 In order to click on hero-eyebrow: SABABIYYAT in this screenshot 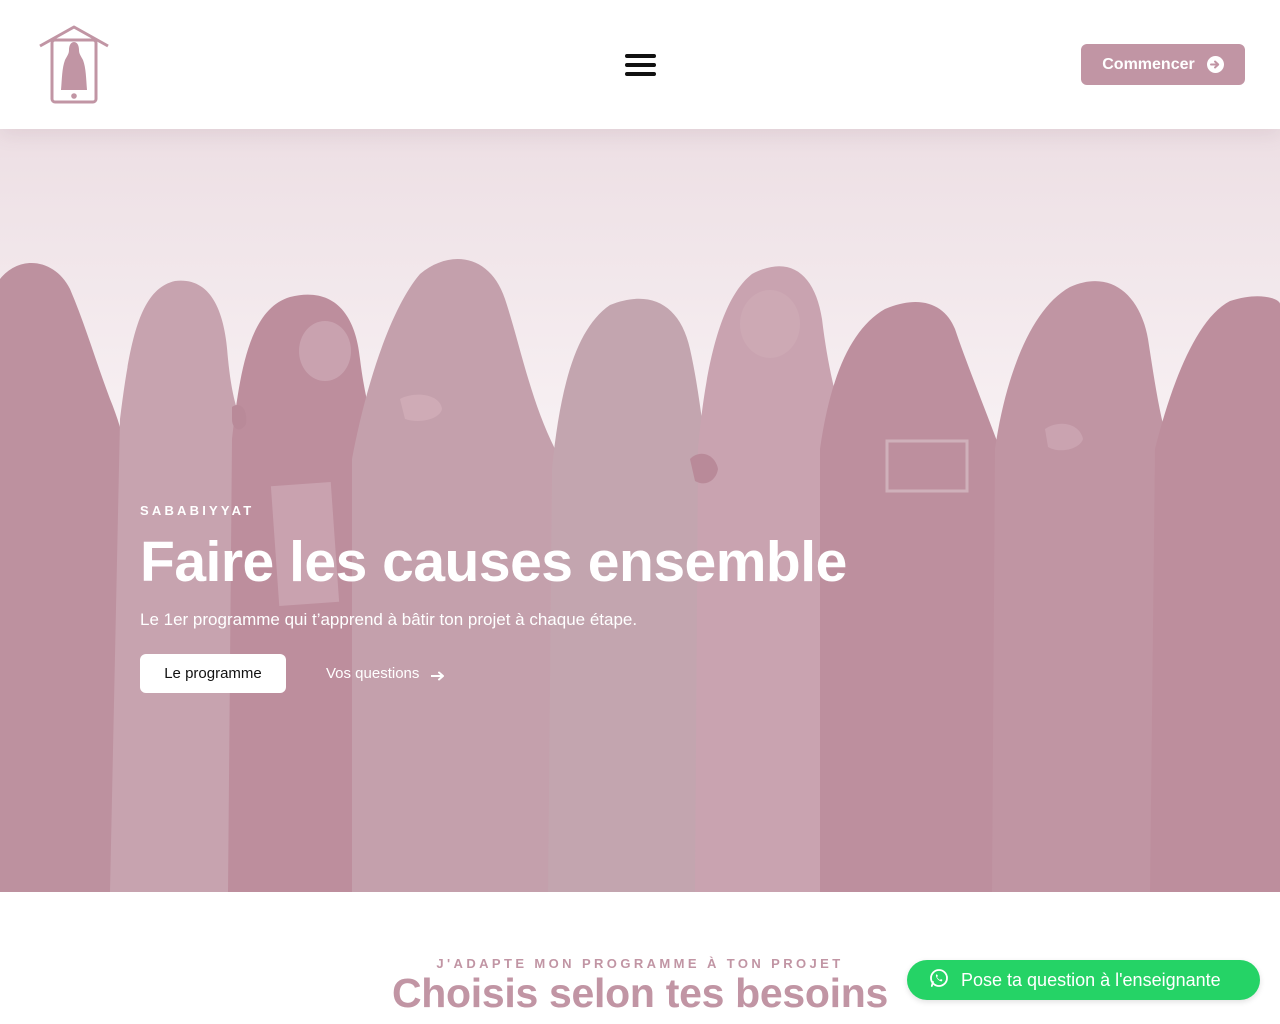, I will do `click(197, 510)`.